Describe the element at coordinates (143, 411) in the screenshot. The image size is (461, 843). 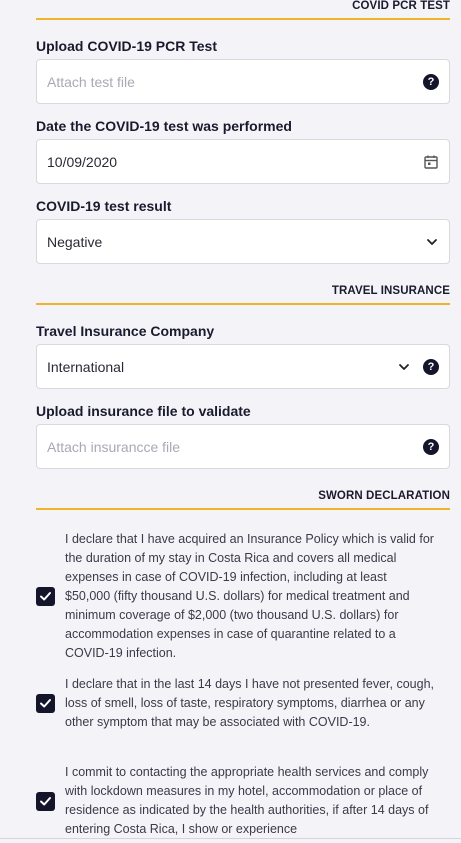
I see `insurance-upload-label: Upload insurance file to validate` at that location.